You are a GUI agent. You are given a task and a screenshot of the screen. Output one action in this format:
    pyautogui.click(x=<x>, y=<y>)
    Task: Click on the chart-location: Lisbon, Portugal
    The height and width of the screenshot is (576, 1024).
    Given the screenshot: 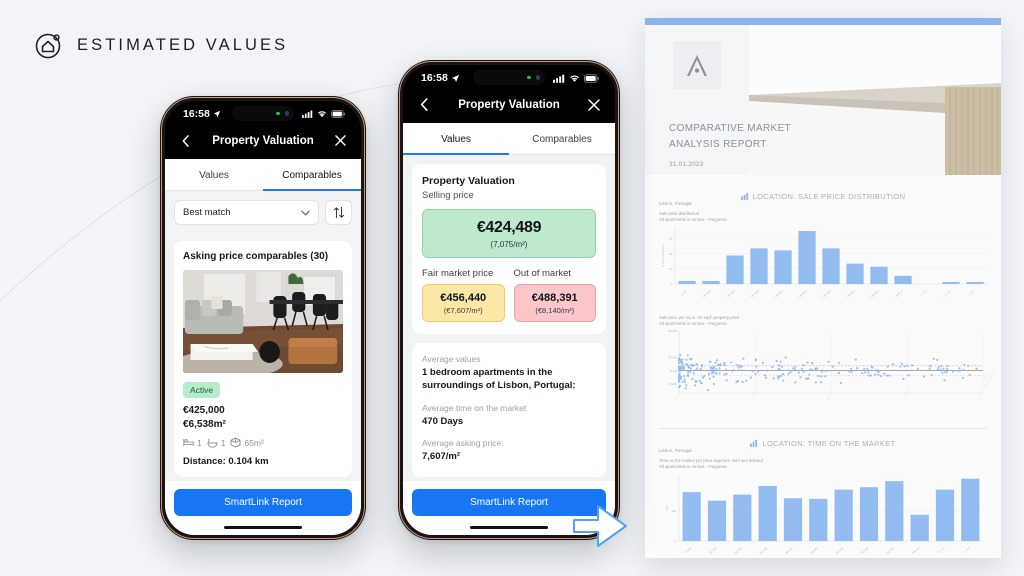 What is the action you would take?
    pyautogui.click(x=675, y=451)
    